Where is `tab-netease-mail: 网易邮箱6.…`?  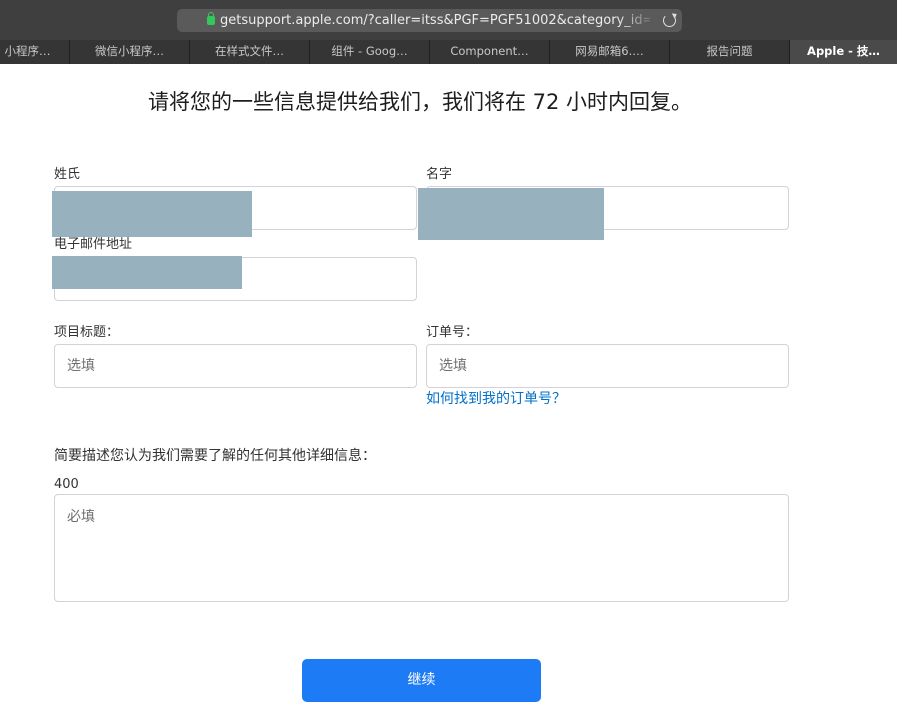
tab-netease-mail: 网易邮箱6.… is located at coordinates (610, 52).